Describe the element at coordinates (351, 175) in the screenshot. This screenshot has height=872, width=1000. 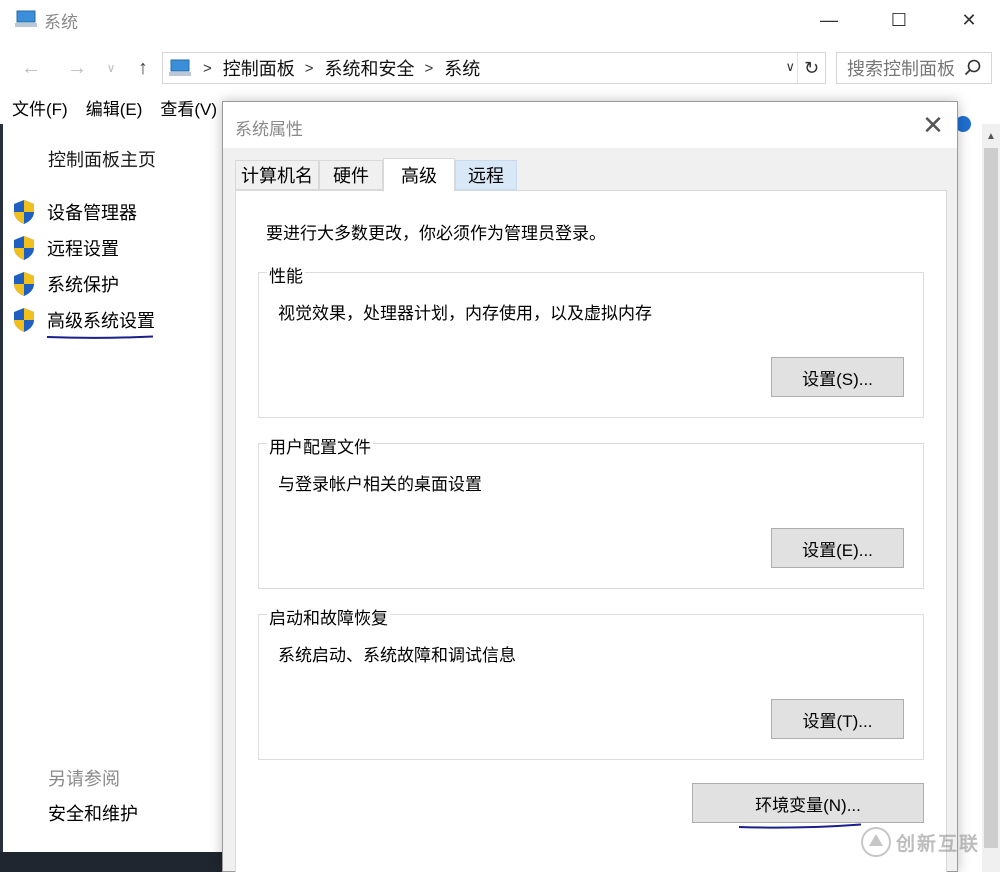
I see `tab-hardware: 硬件` at that location.